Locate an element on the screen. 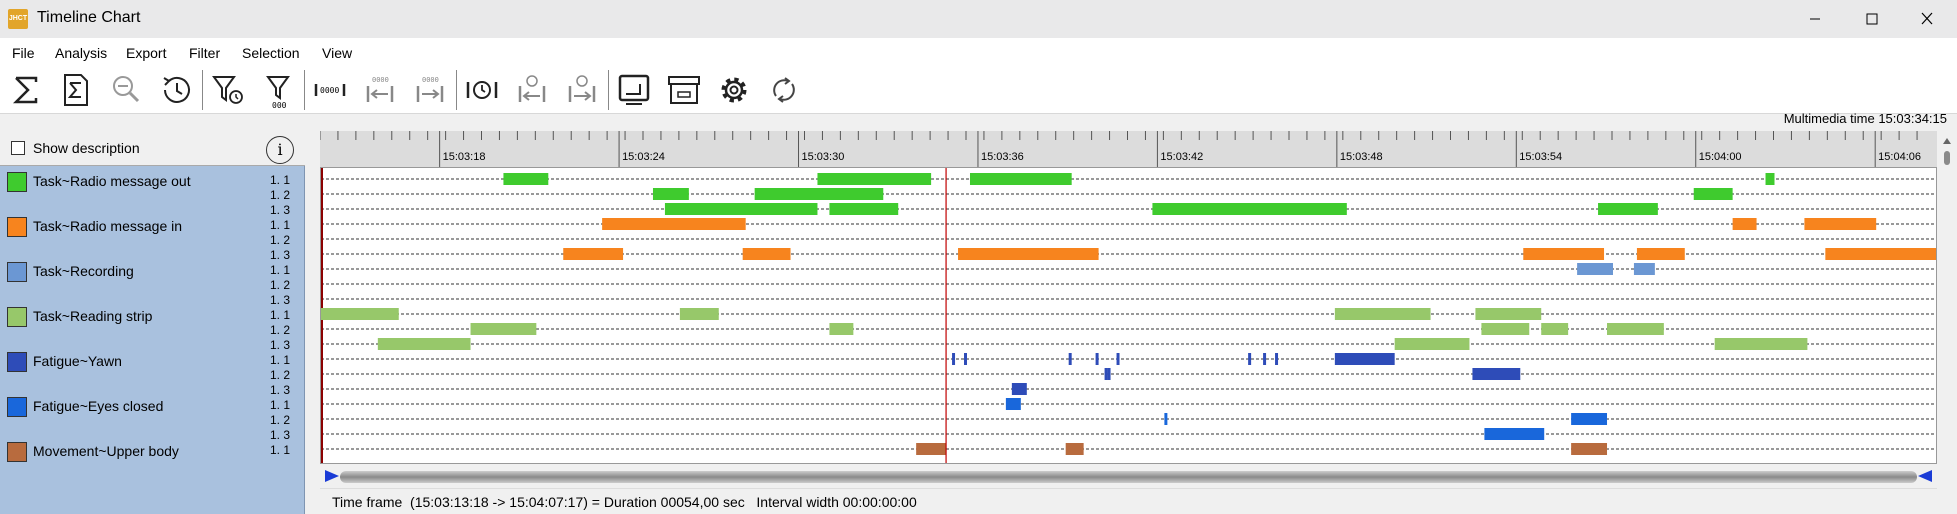  zoom-out-button is located at coordinates (126, 90).